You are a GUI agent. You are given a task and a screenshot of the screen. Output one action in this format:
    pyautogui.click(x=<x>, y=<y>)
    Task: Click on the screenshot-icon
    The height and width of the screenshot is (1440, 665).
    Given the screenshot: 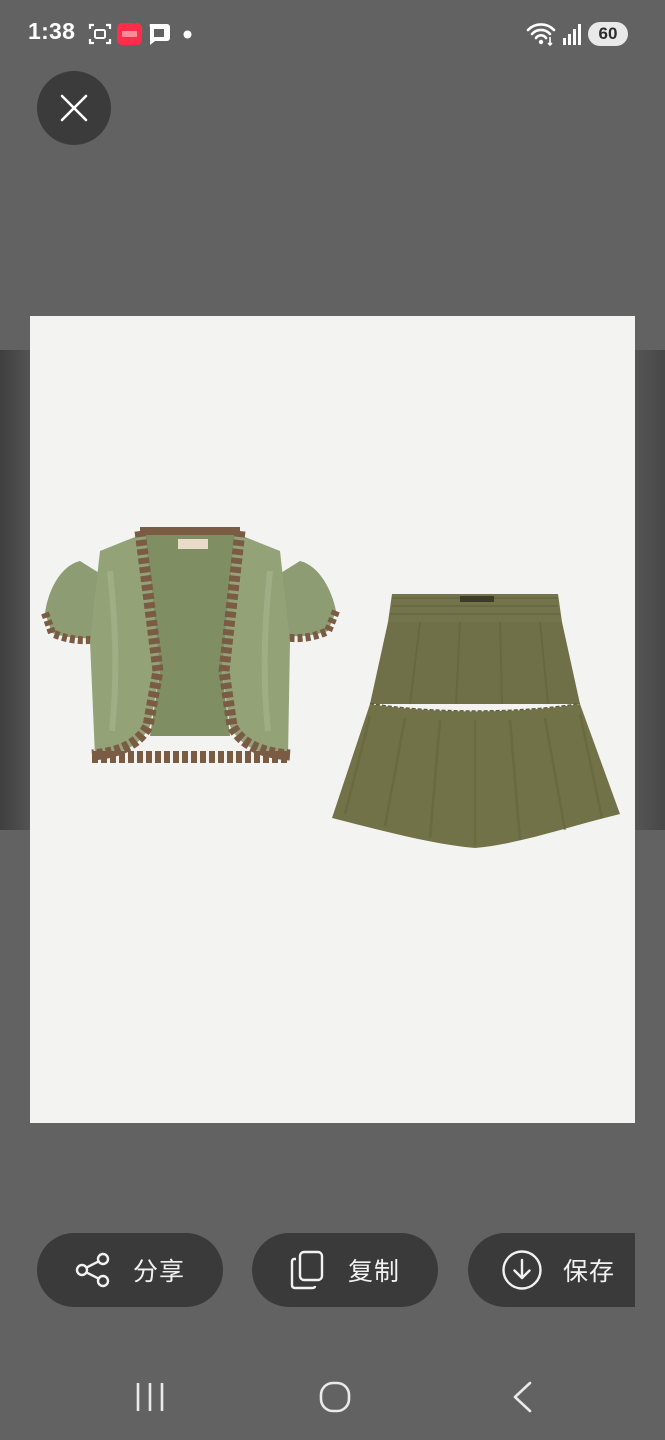 What is the action you would take?
    pyautogui.click(x=100, y=34)
    